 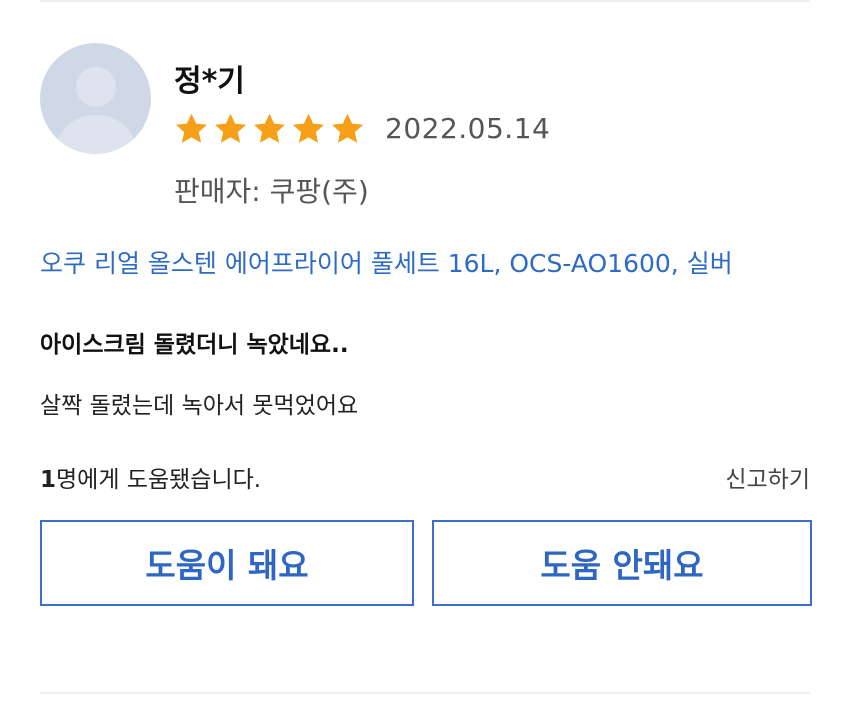 What do you see at coordinates (767, 477) in the screenshot?
I see `report-link: 신고하기` at bounding box center [767, 477].